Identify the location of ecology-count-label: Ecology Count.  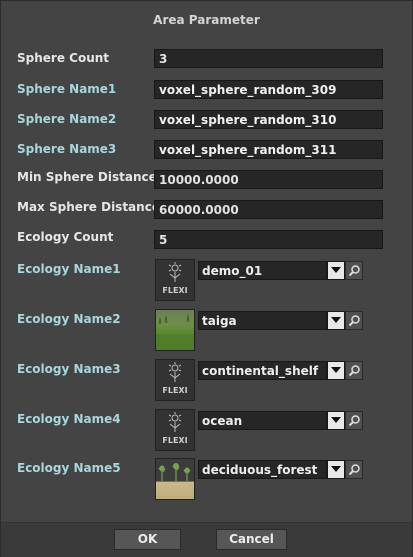
(65, 237).